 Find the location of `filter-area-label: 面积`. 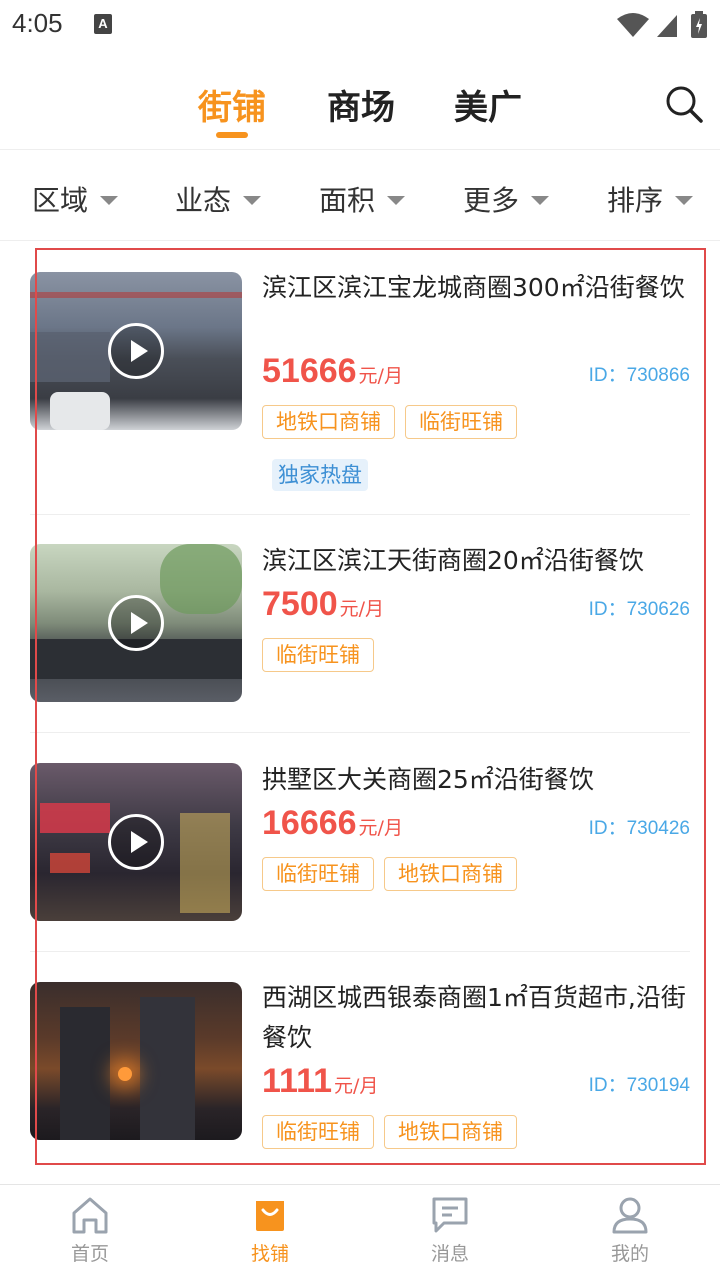

filter-area-label: 面积 is located at coordinates (347, 200).